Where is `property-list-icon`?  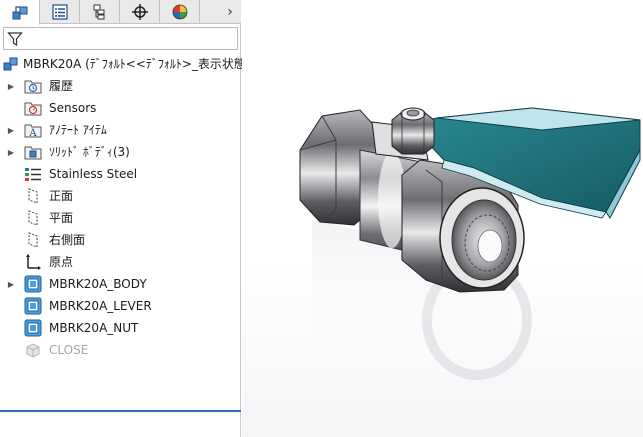
property-list-icon is located at coordinates (59, 12).